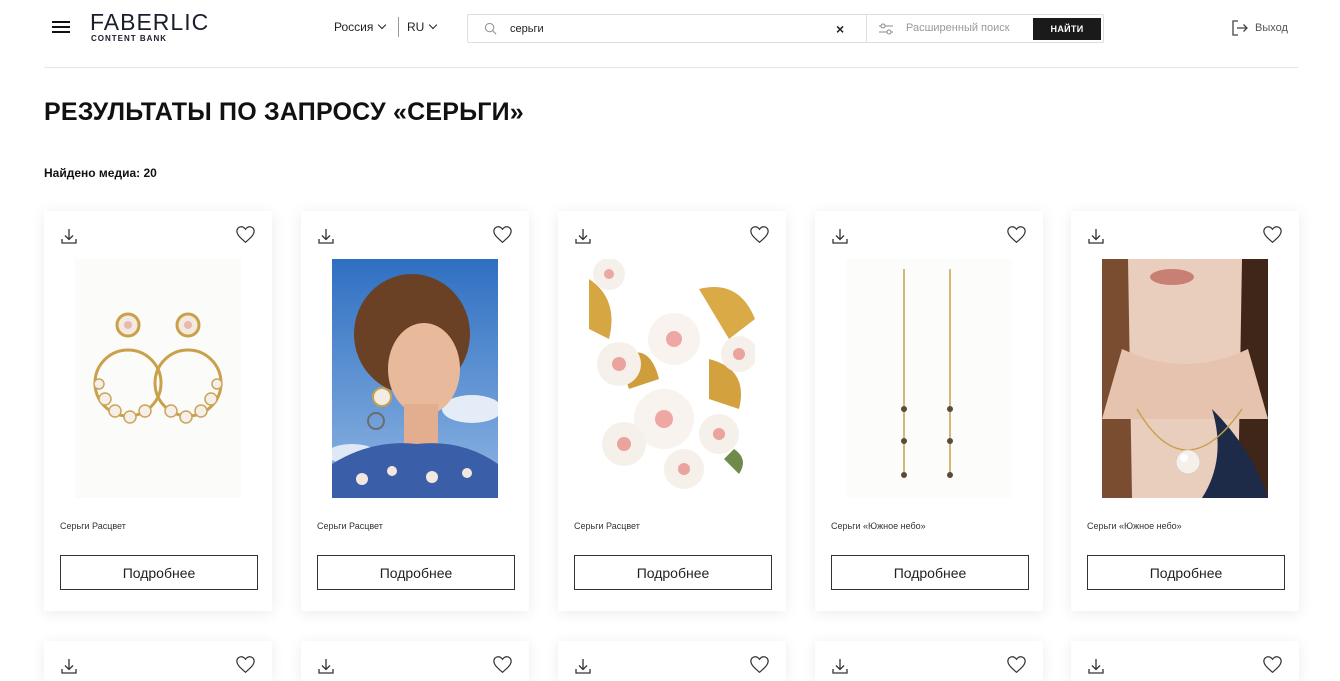 This screenshot has width=1340, height=681. I want to click on logout-icon, so click(1240, 28).